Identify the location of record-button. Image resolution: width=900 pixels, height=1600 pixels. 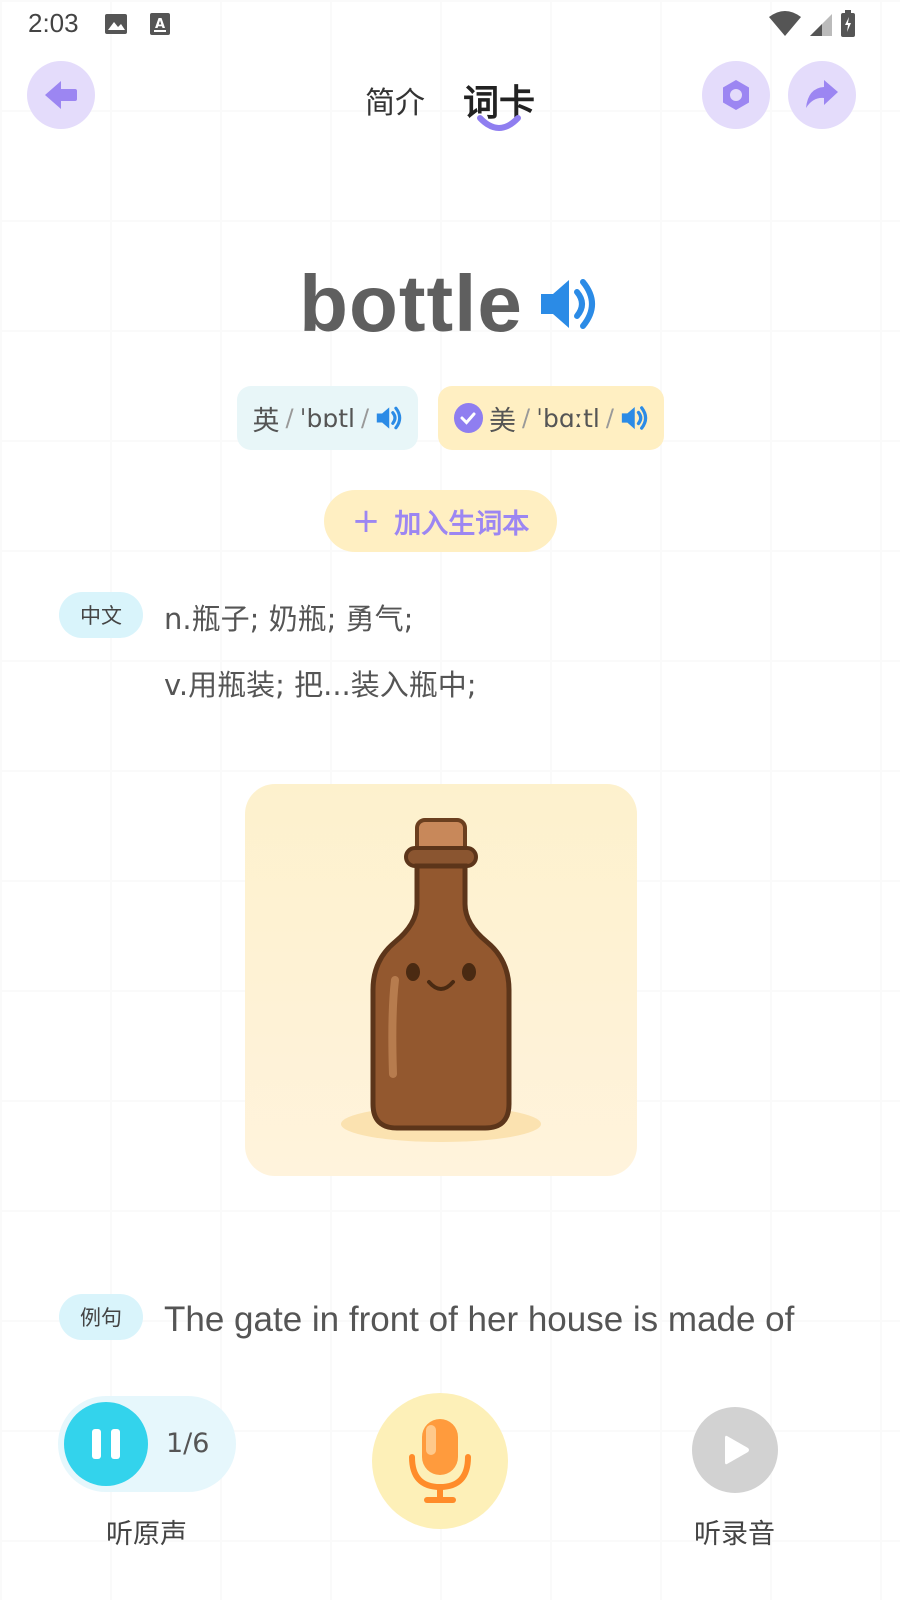
(440, 1461).